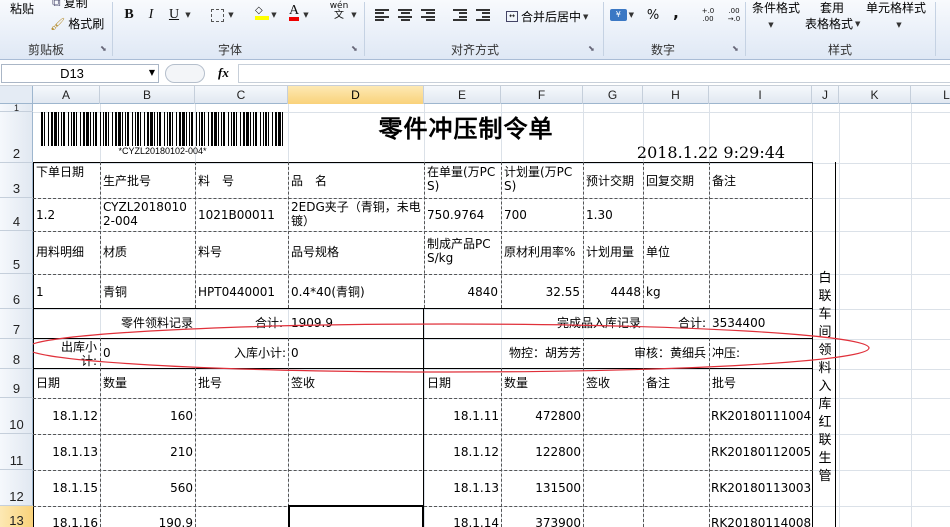 The width and height of the screenshot is (950, 527). What do you see at coordinates (405, 15) in the screenshot?
I see `align-center-button` at bounding box center [405, 15].